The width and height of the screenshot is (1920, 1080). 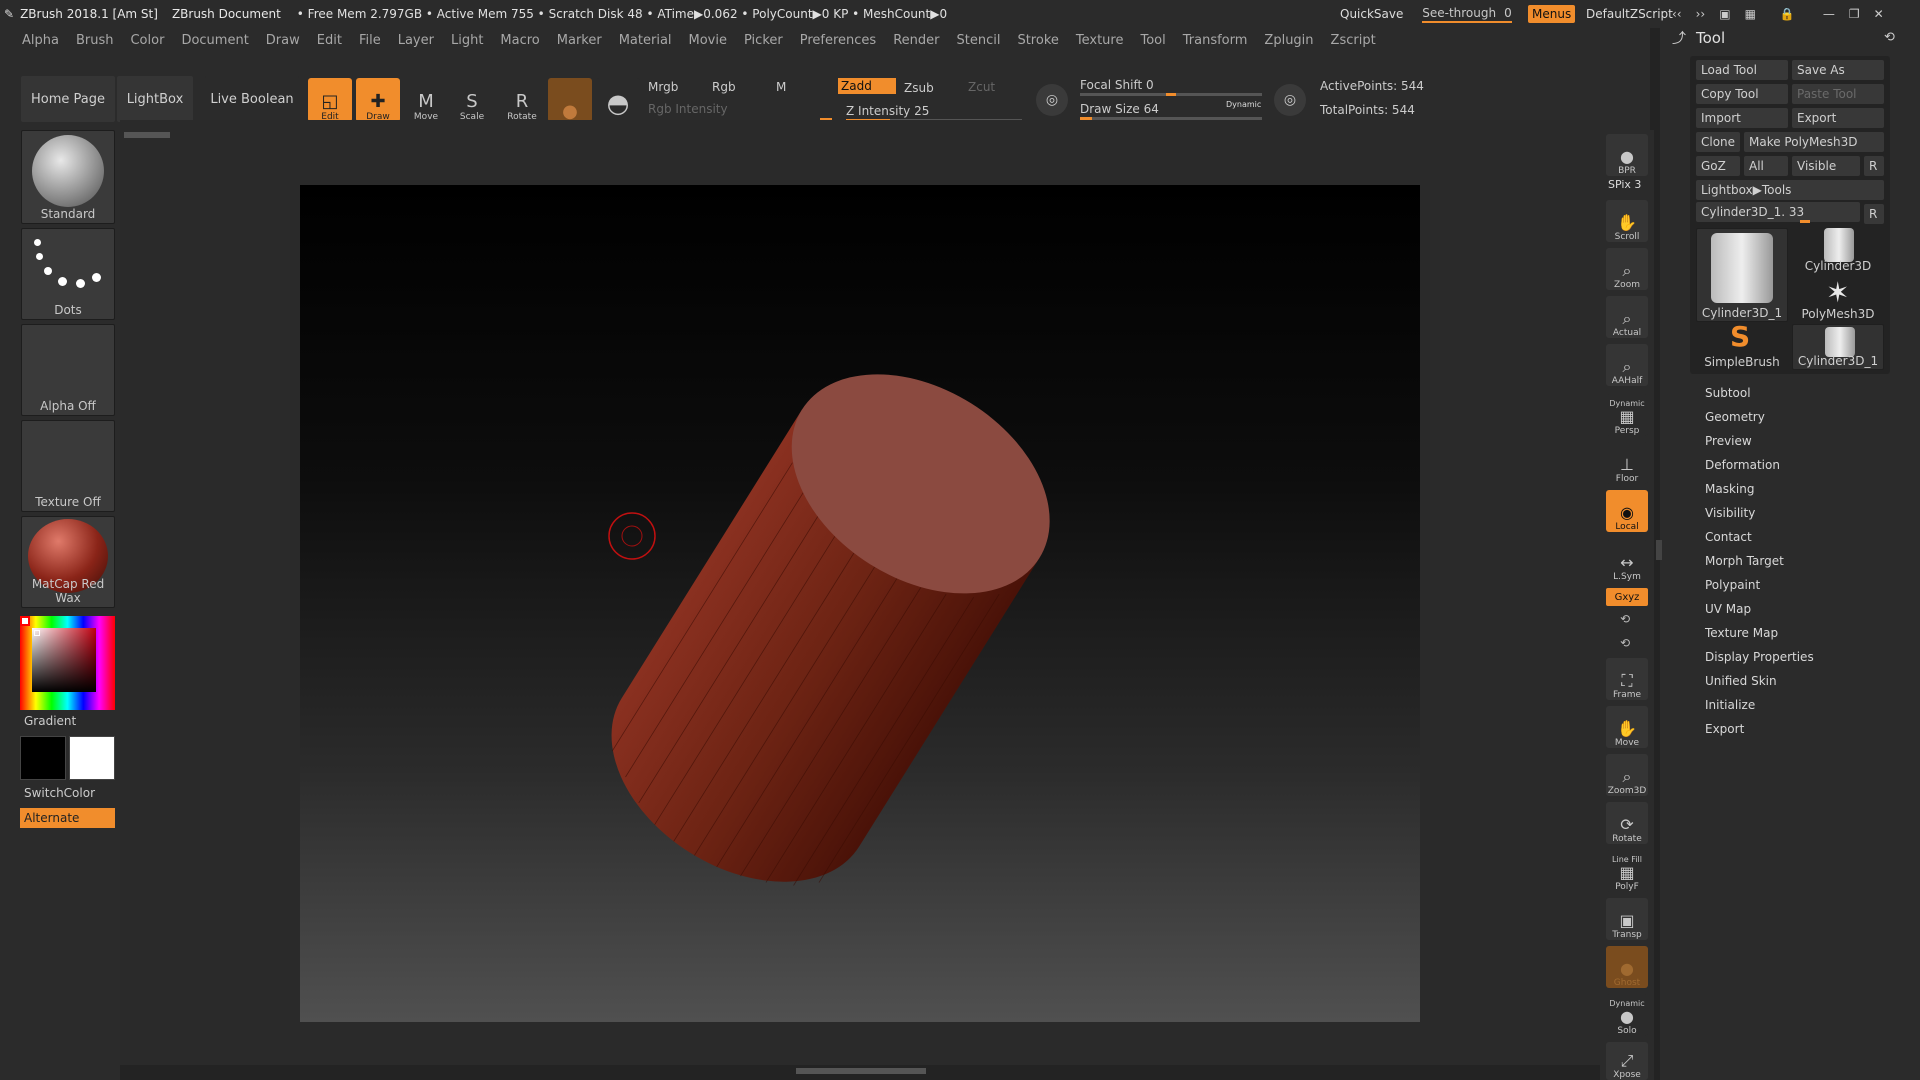 I want to click on load-tool-button: Load Tool, so click(x=1742, y=70).